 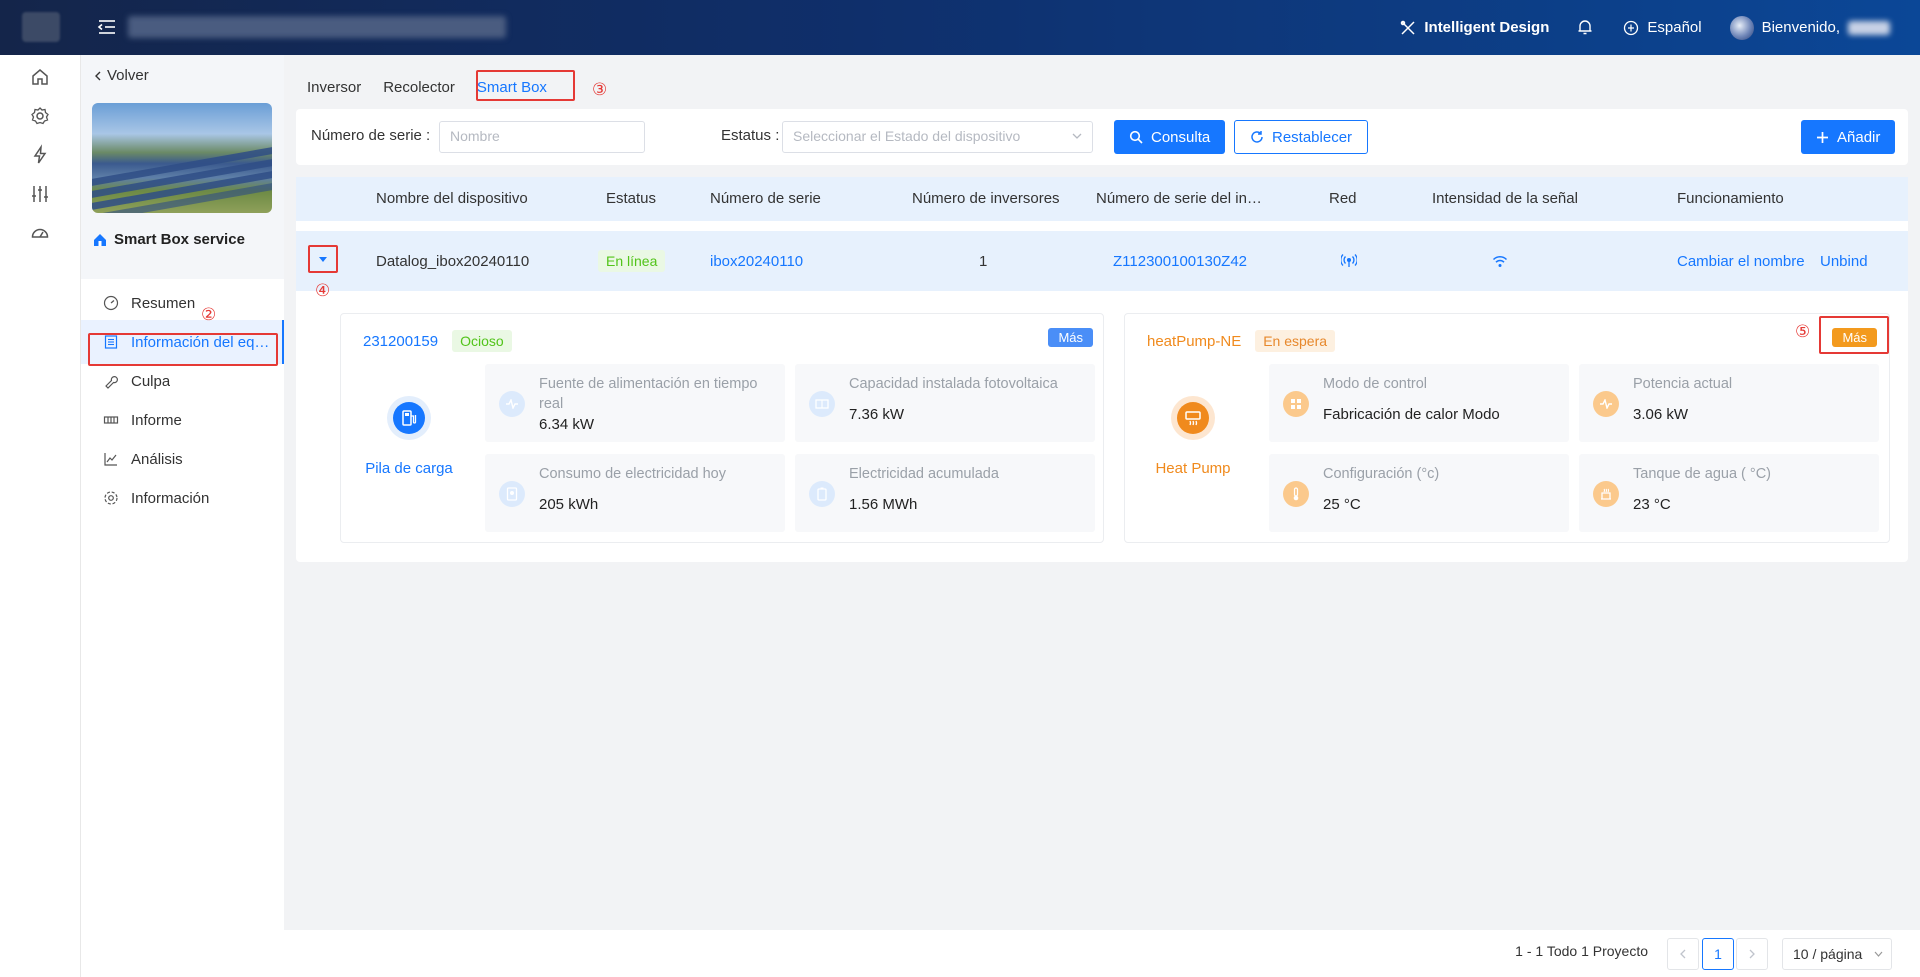 What do you see at coordinates (542, 137) in the screenshot?
I see `serial-input: Nombre` at bounding box center [542, 137].